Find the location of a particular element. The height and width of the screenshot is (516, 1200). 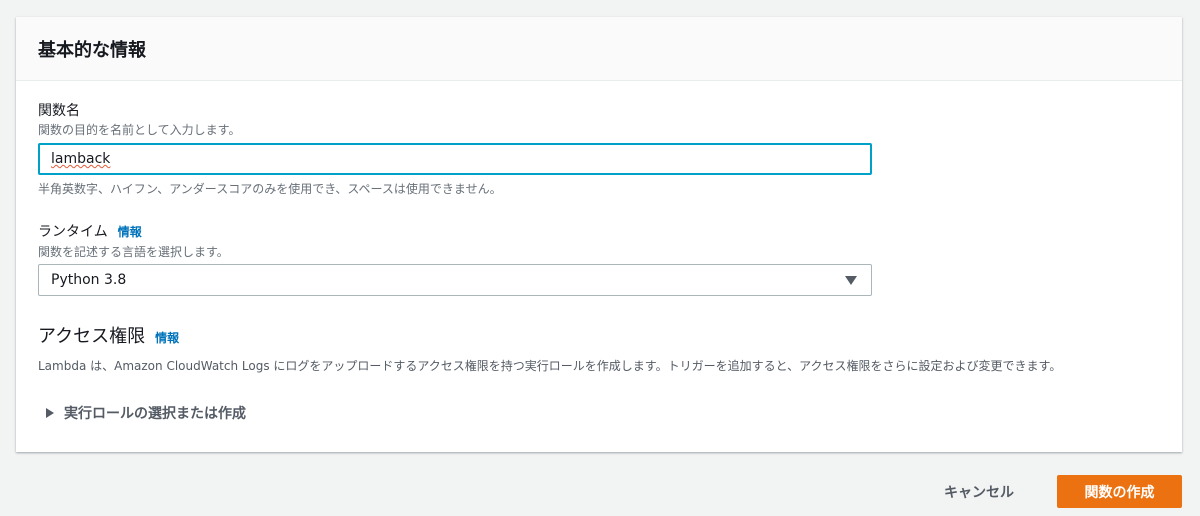

runtime-value: Python 3.8 is located at coordinates (89, 280).